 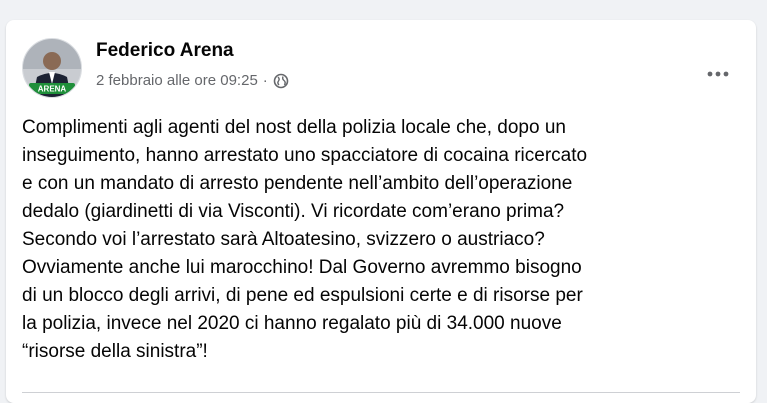 What do you see at coordinates (52, 89) in the screenshot?
I see `avatar-badge-text: ARENA` at bounding box center [52, 89].